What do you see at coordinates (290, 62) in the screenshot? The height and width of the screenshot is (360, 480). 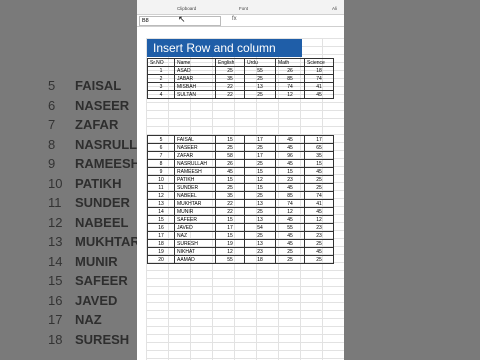 I see `header-cell: Math` at bounding box center [290, 62].